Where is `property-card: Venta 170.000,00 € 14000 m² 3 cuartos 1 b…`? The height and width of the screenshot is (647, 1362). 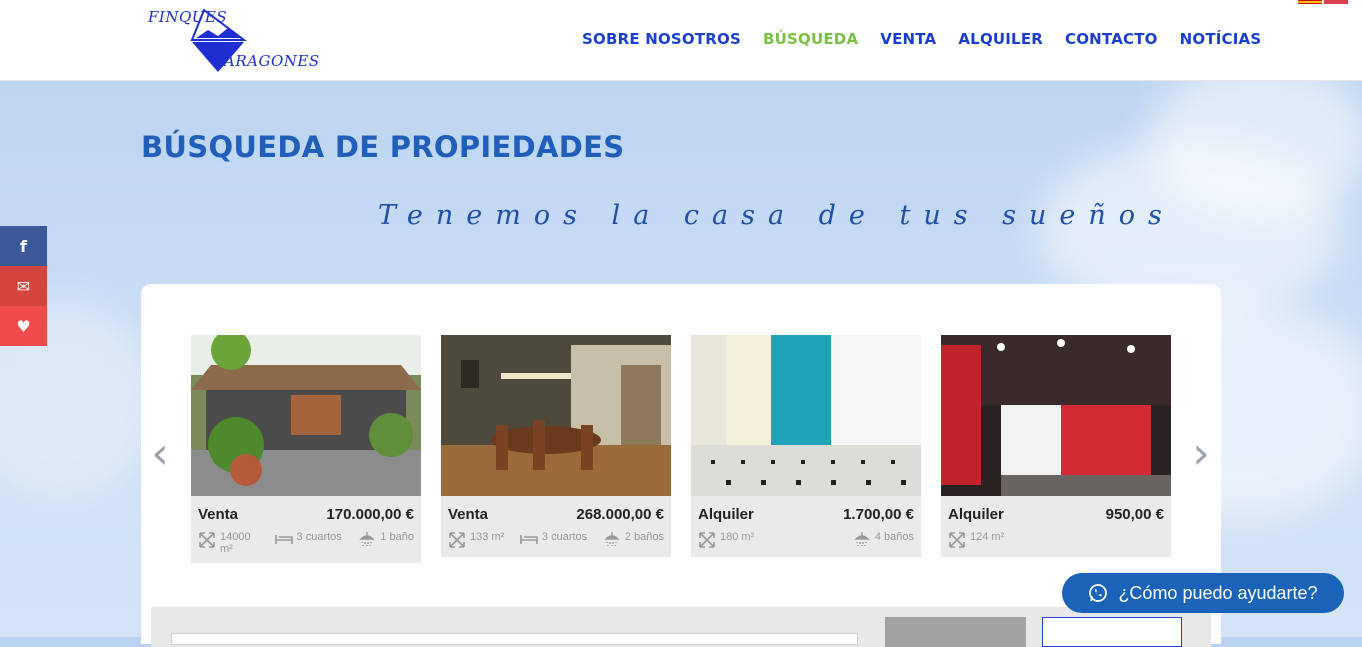 property-card: Venta 170.000,00 € 14000 m² 3 cuartos 1 b… is located at coordinates (306, 449).